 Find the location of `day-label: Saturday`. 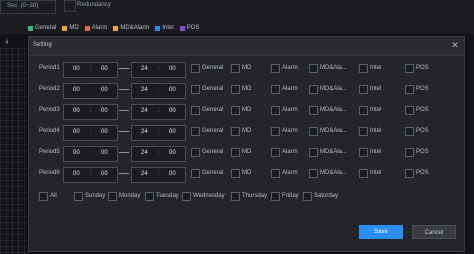

day-label: Saturday is located at coordinates (326, 196).